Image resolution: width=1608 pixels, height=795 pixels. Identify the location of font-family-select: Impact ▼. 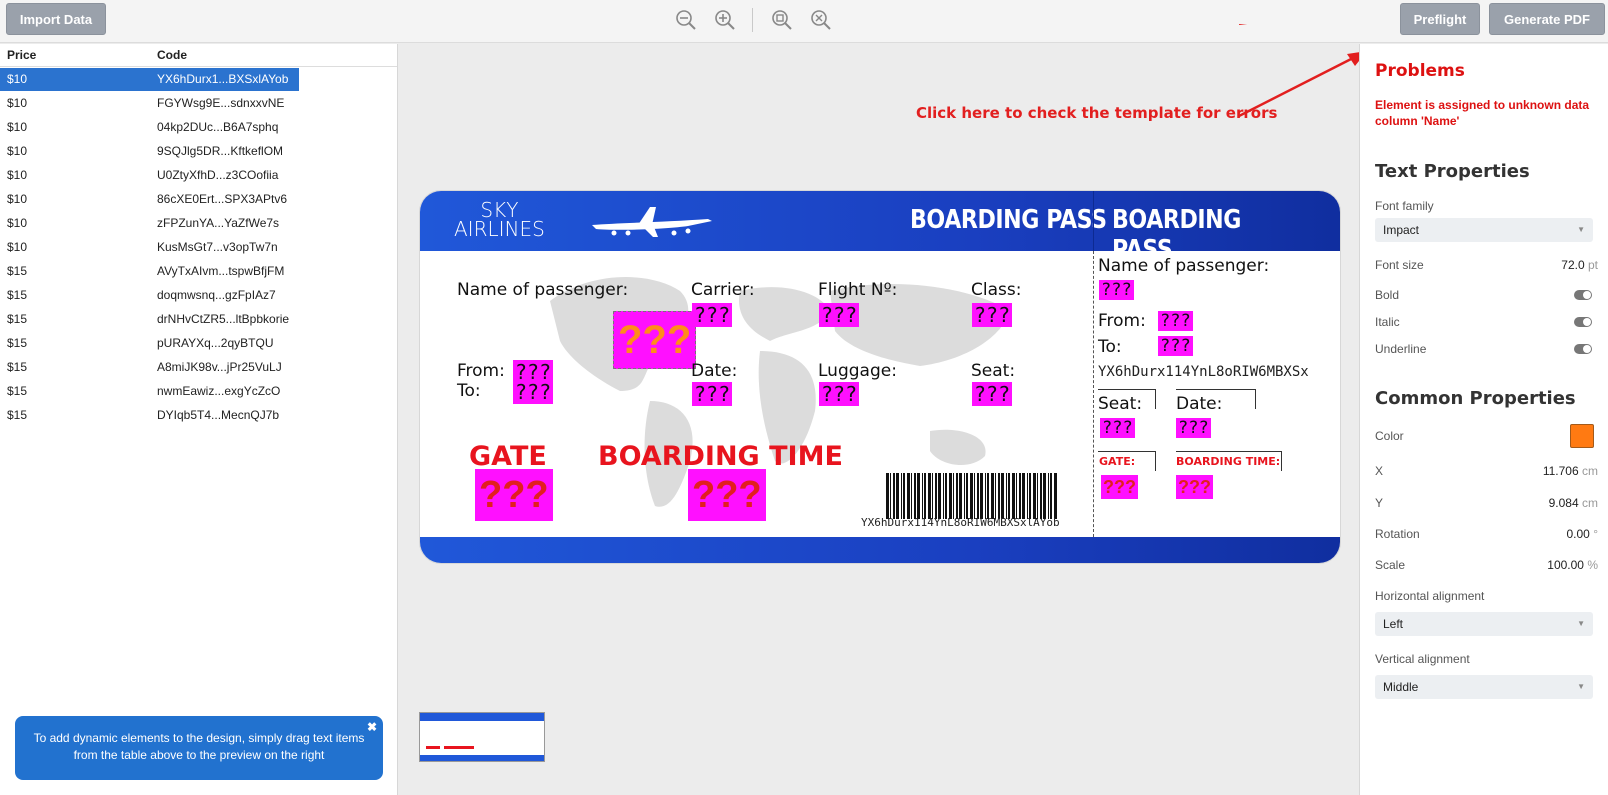
(1484, 230).